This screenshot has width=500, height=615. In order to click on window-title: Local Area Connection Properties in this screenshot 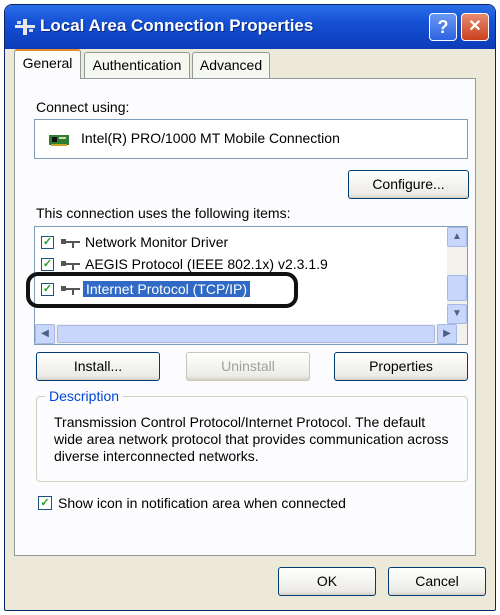, I will do `click(177, 25)`.